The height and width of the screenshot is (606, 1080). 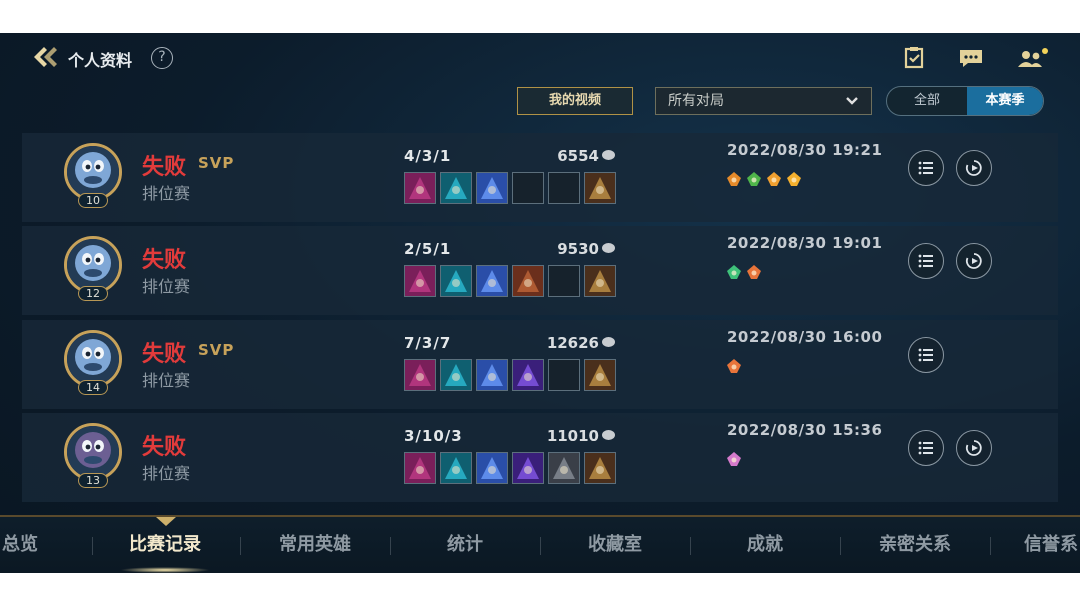 I want to click on gold-earned: 9530, so click(x=570, y=249).